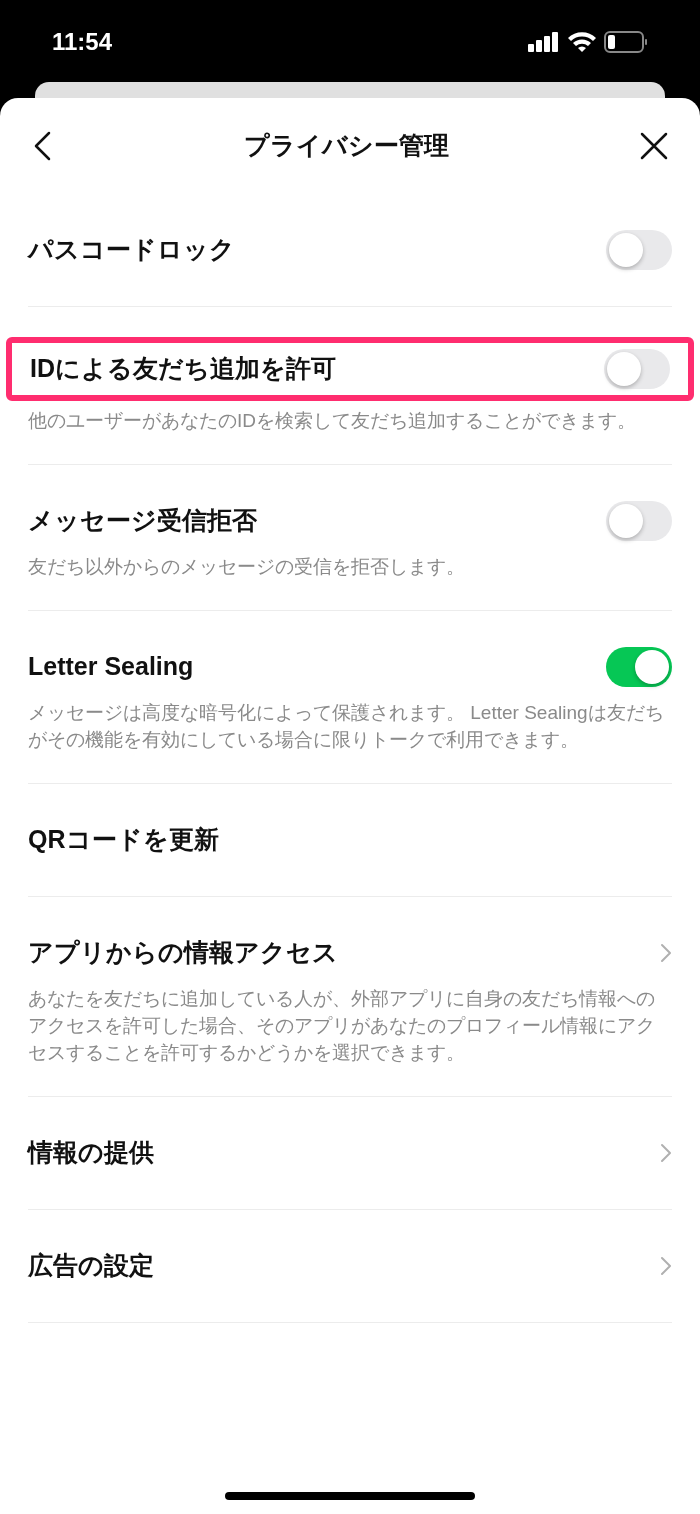 The width and height of the screenshot is (700, 1514). I want to click on setting-label: パスコードロック, so click(131, 250).